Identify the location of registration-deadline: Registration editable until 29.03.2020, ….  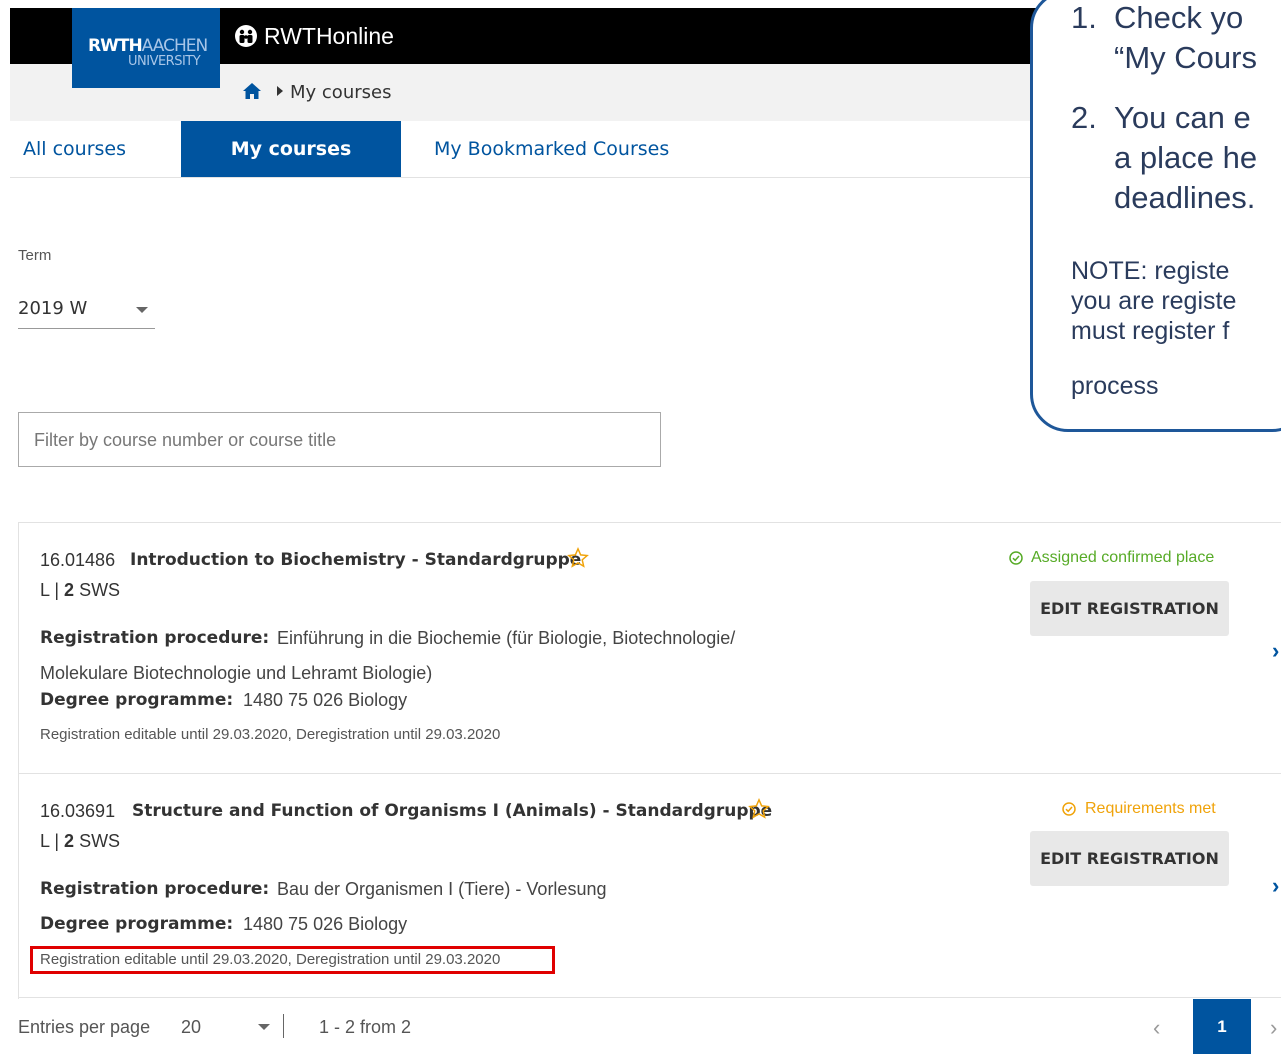
(270, 734).